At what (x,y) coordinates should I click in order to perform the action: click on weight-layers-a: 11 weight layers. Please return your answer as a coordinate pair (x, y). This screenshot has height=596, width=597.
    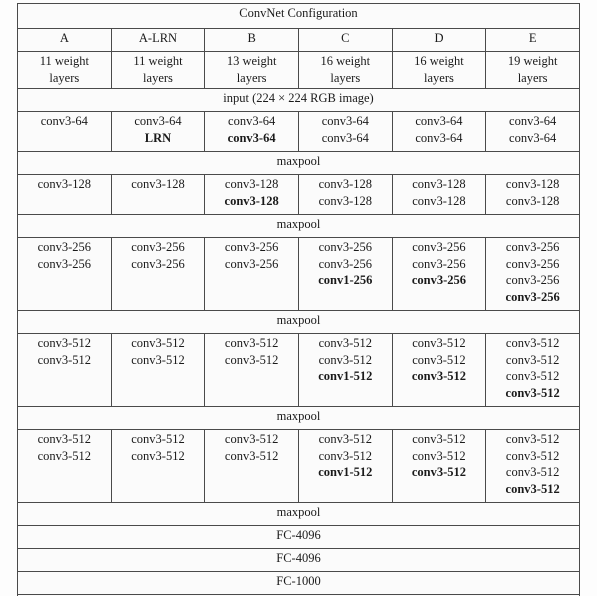
    Looking at the image, I should click on (64, 70).